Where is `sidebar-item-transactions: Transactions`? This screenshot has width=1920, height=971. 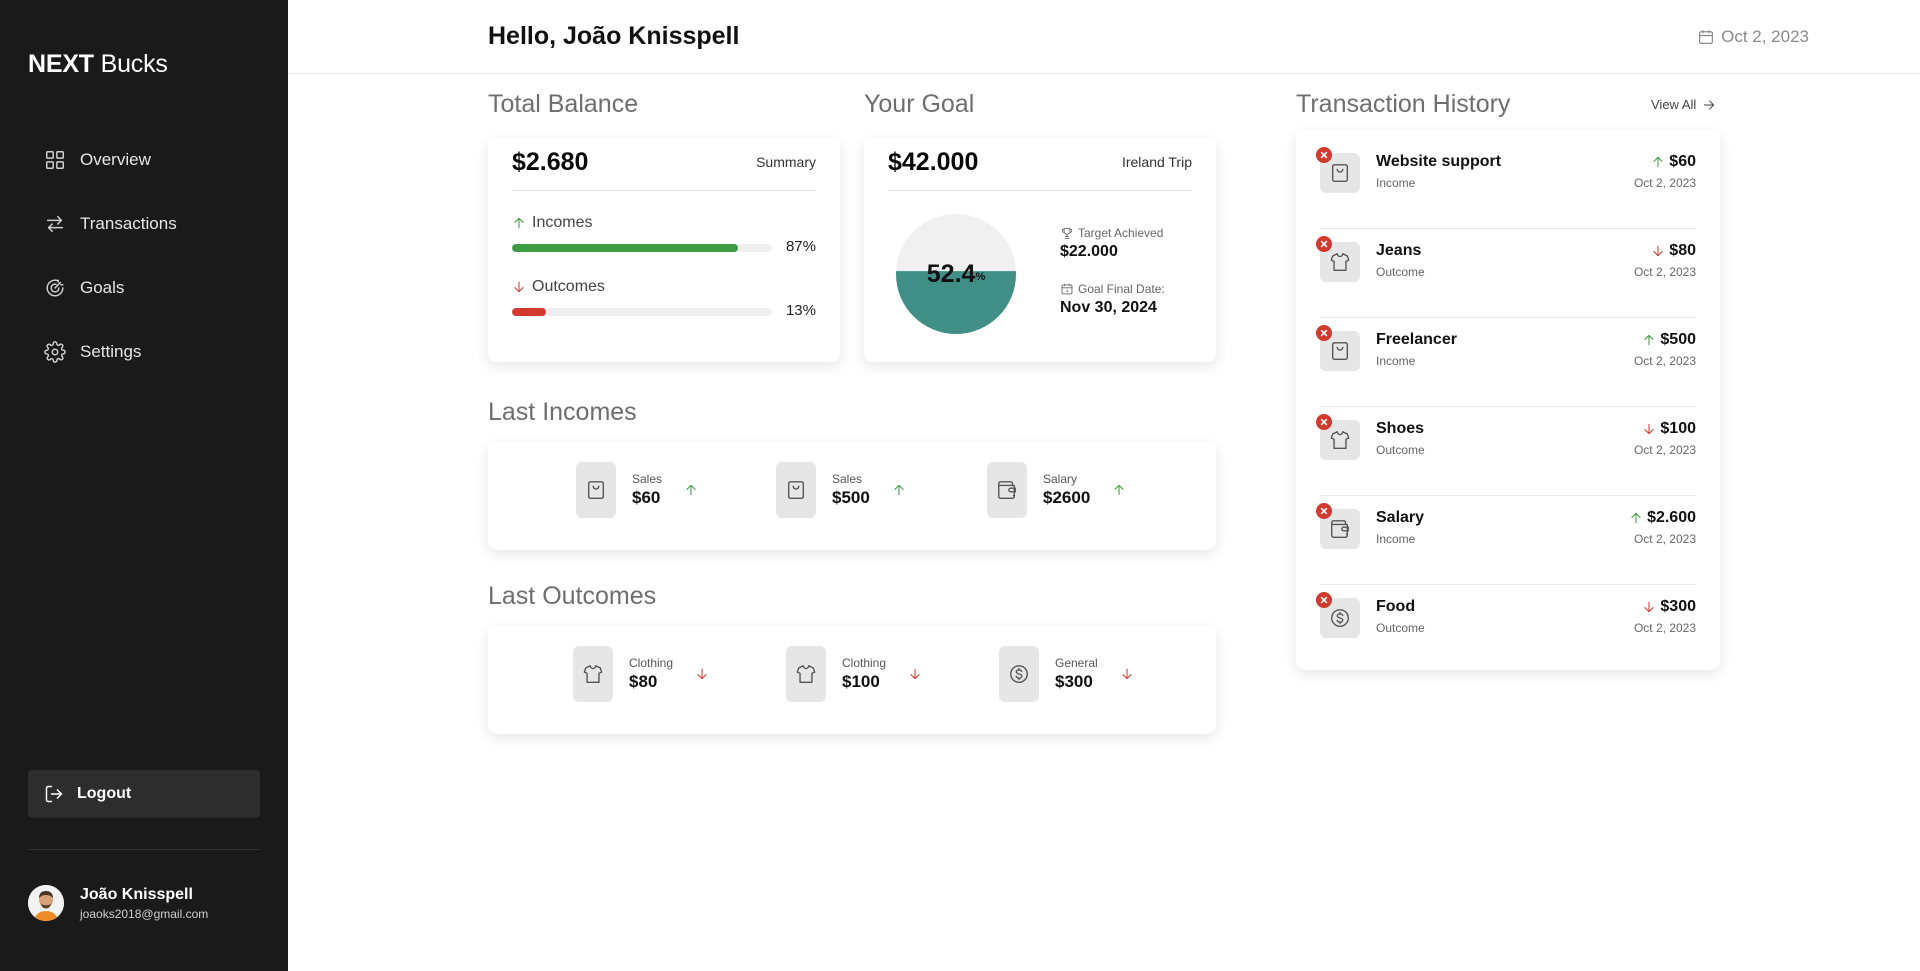 sidebar-item-transactions: Transactions is located at coordinates (110, 224).